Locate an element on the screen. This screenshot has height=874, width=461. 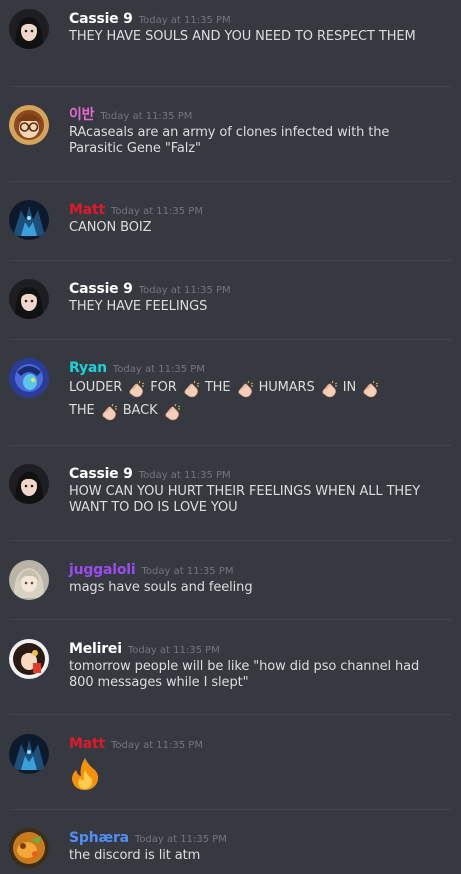
author-name: 이반 is located at coordinates (82, 115).